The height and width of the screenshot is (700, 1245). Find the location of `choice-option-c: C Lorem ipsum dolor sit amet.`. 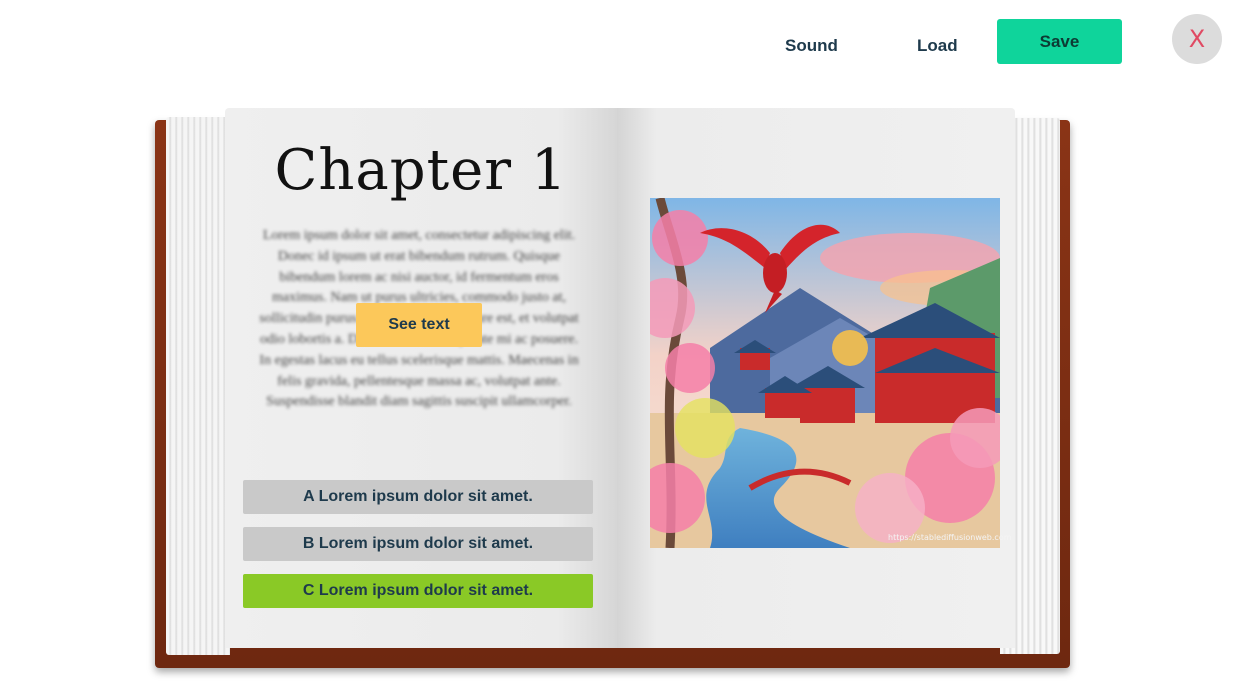

choice-option-c: C Lorem ipsum dolor sit amet. is located at coordinates (418, 591).